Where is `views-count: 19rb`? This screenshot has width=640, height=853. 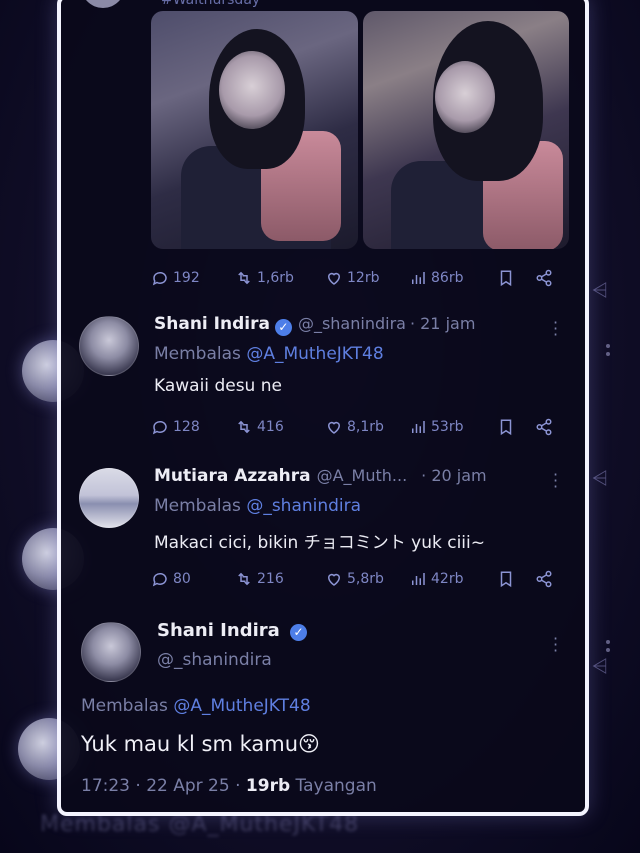
views-count: 19rb is located at coordinates (268, 786).